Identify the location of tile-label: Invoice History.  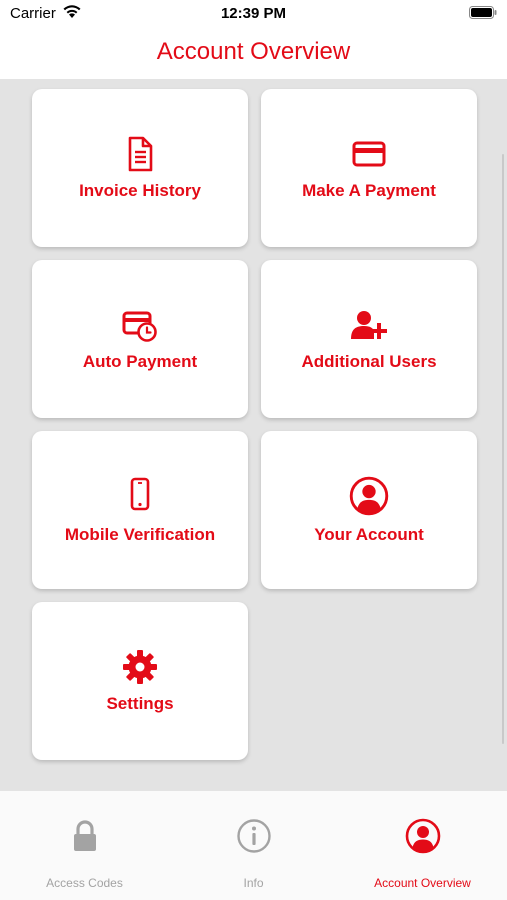
(140, 190).